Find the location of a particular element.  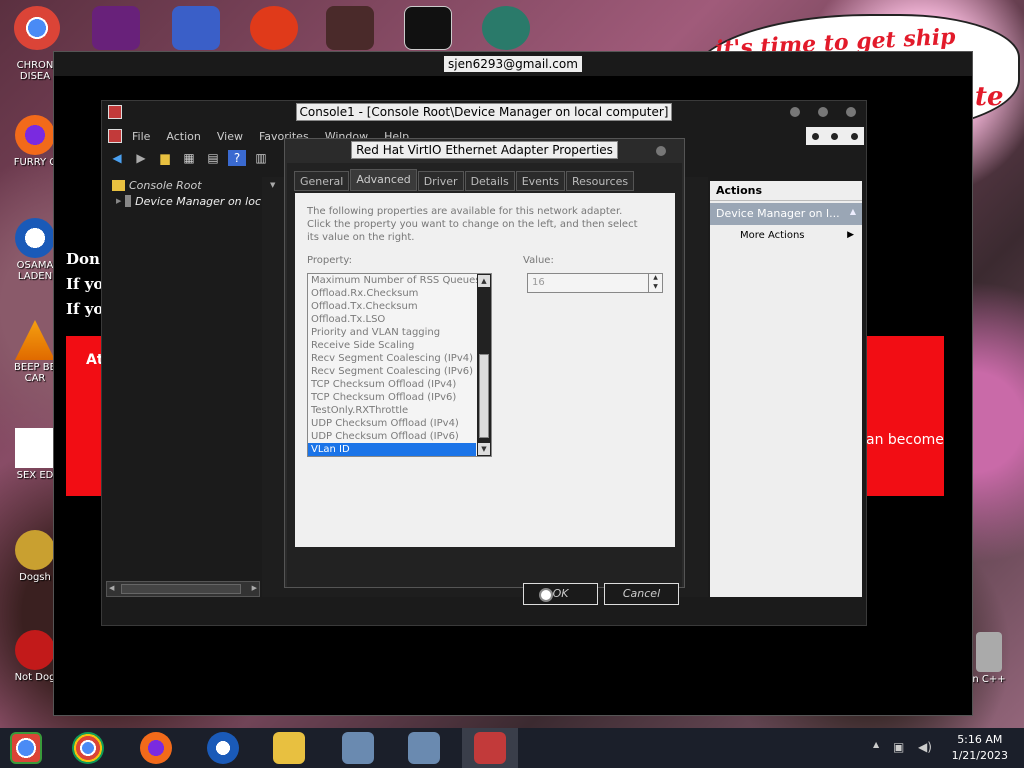

value-field: 16 is located at coordinates (538, 282).